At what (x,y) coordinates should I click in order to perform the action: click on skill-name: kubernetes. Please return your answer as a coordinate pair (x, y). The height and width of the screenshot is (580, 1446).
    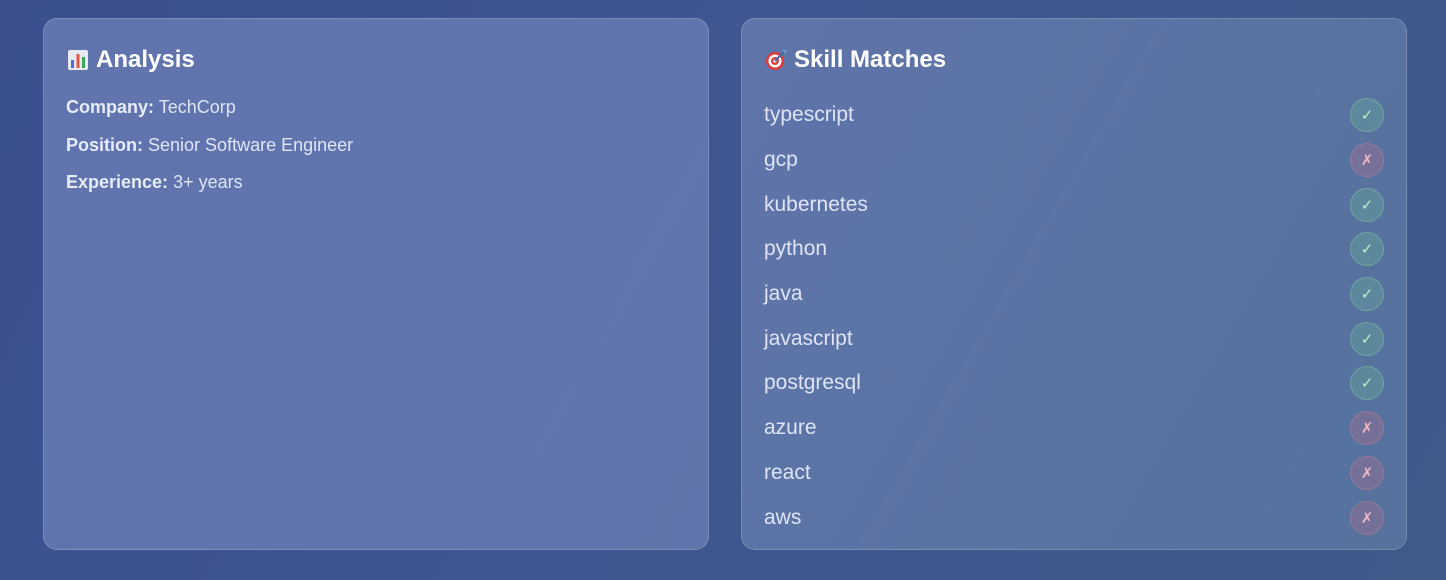
    Looking at the image, I should click on (816, 204).